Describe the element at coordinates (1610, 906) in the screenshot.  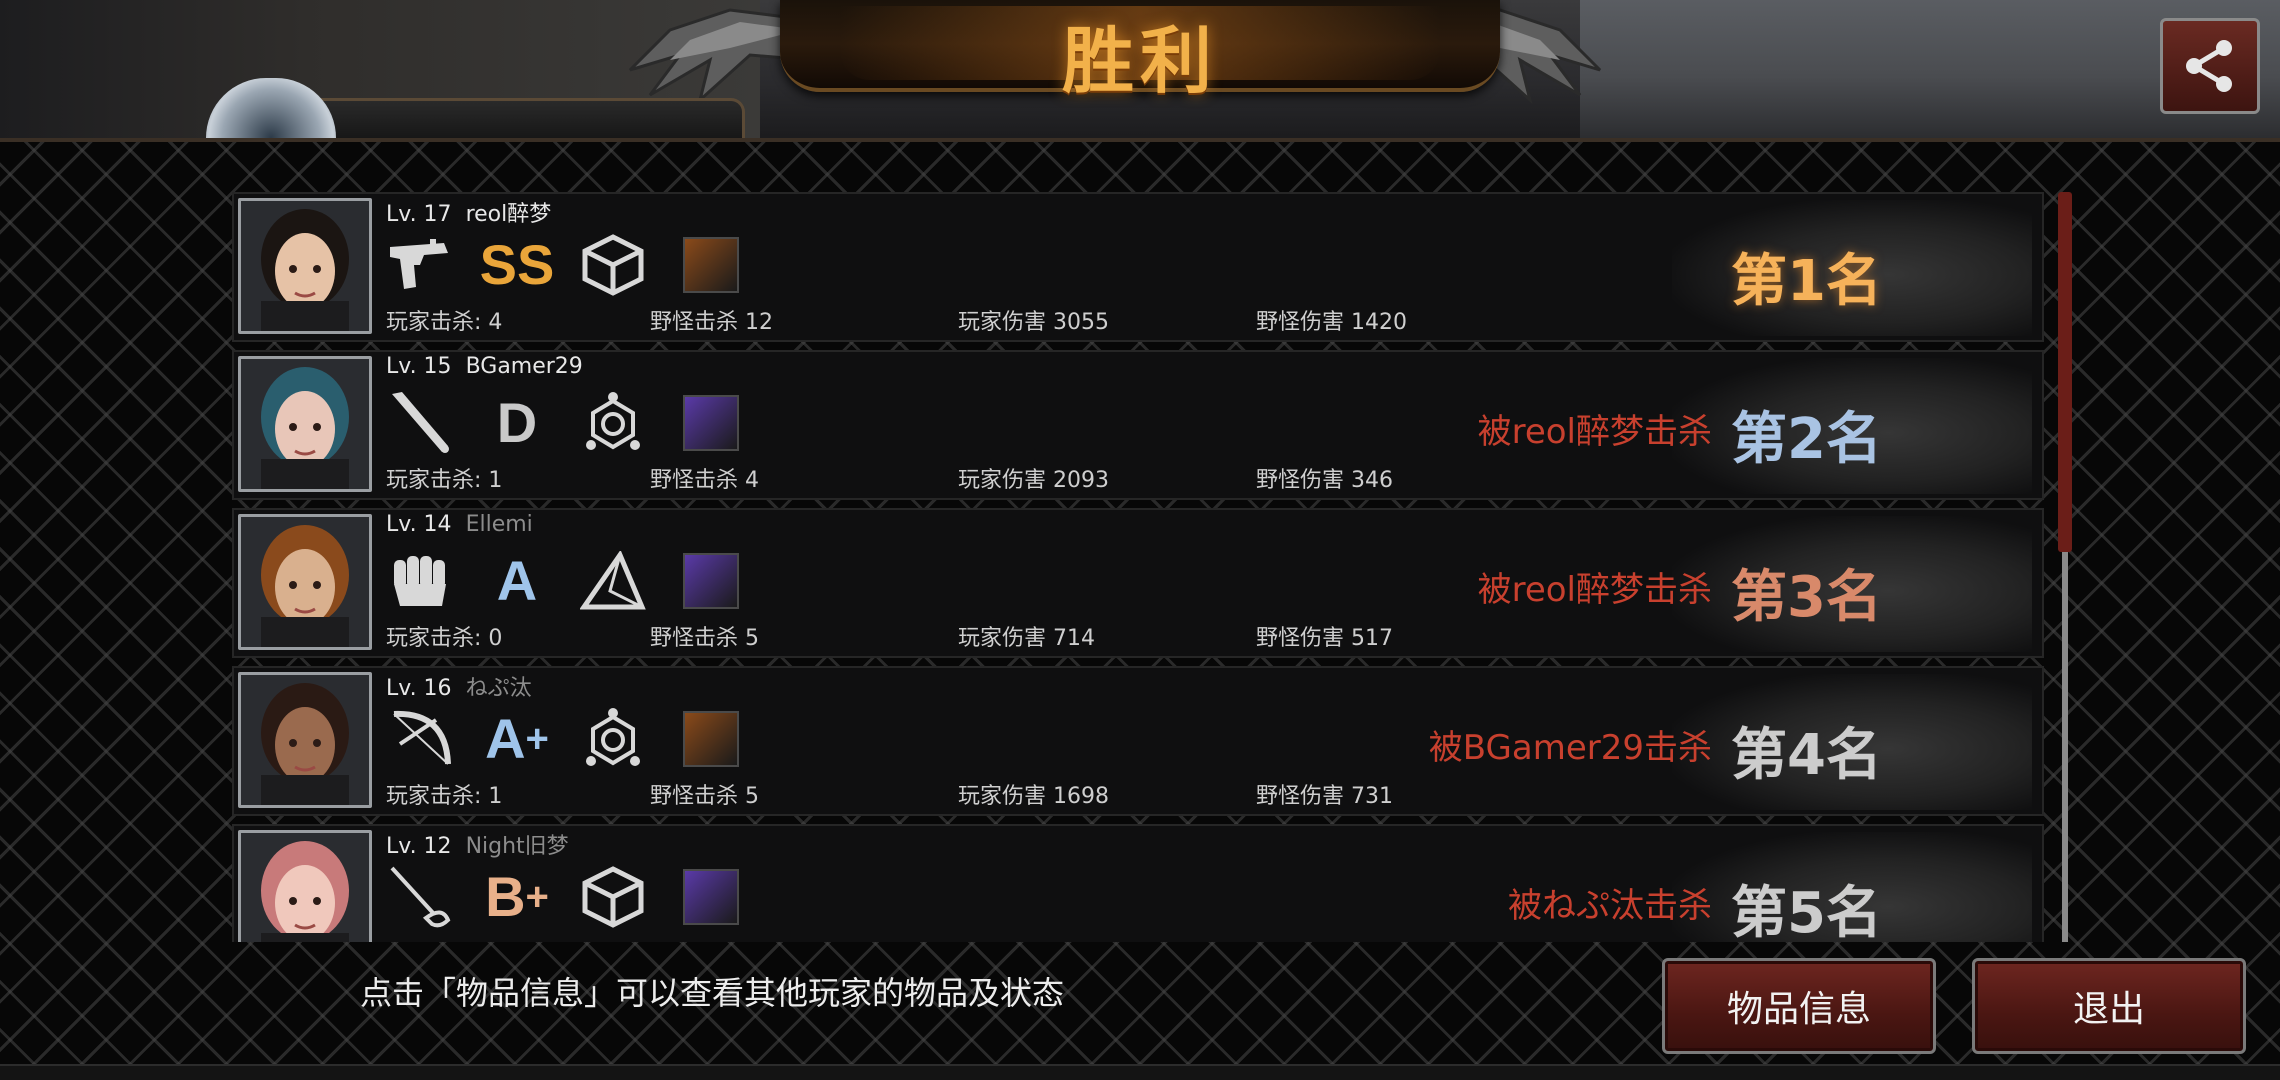
I see `killed-by-text: 被ねぷ汰击杀` at that location.